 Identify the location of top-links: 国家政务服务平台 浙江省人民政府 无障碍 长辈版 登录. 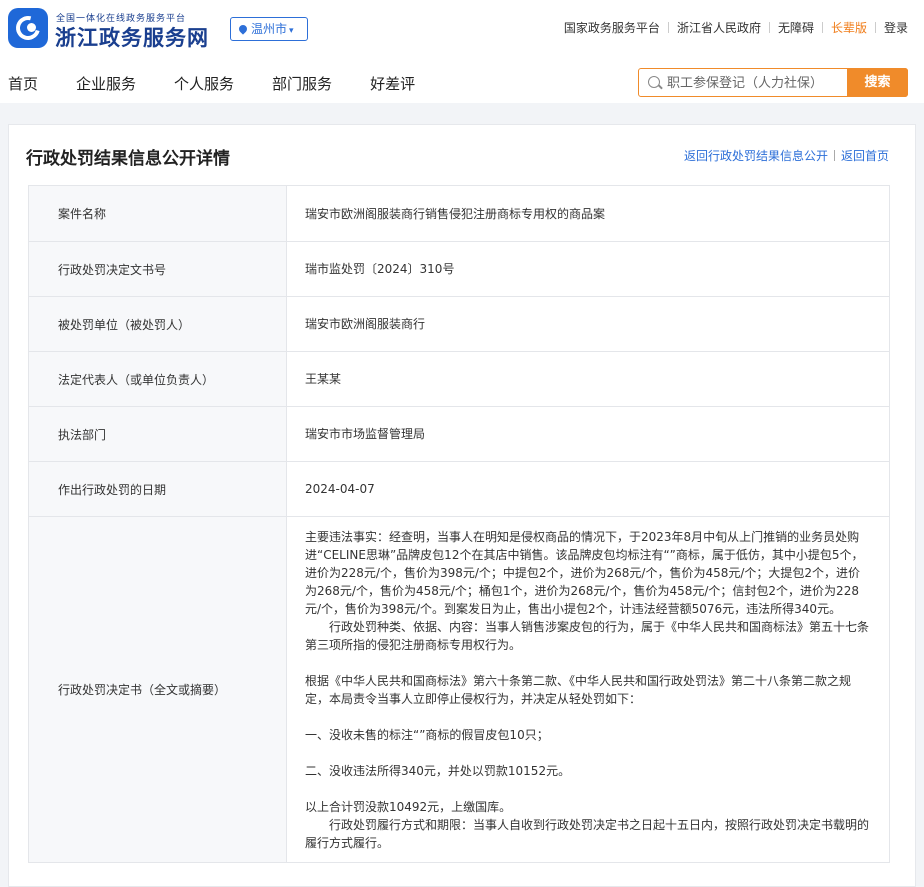
(736, 27).